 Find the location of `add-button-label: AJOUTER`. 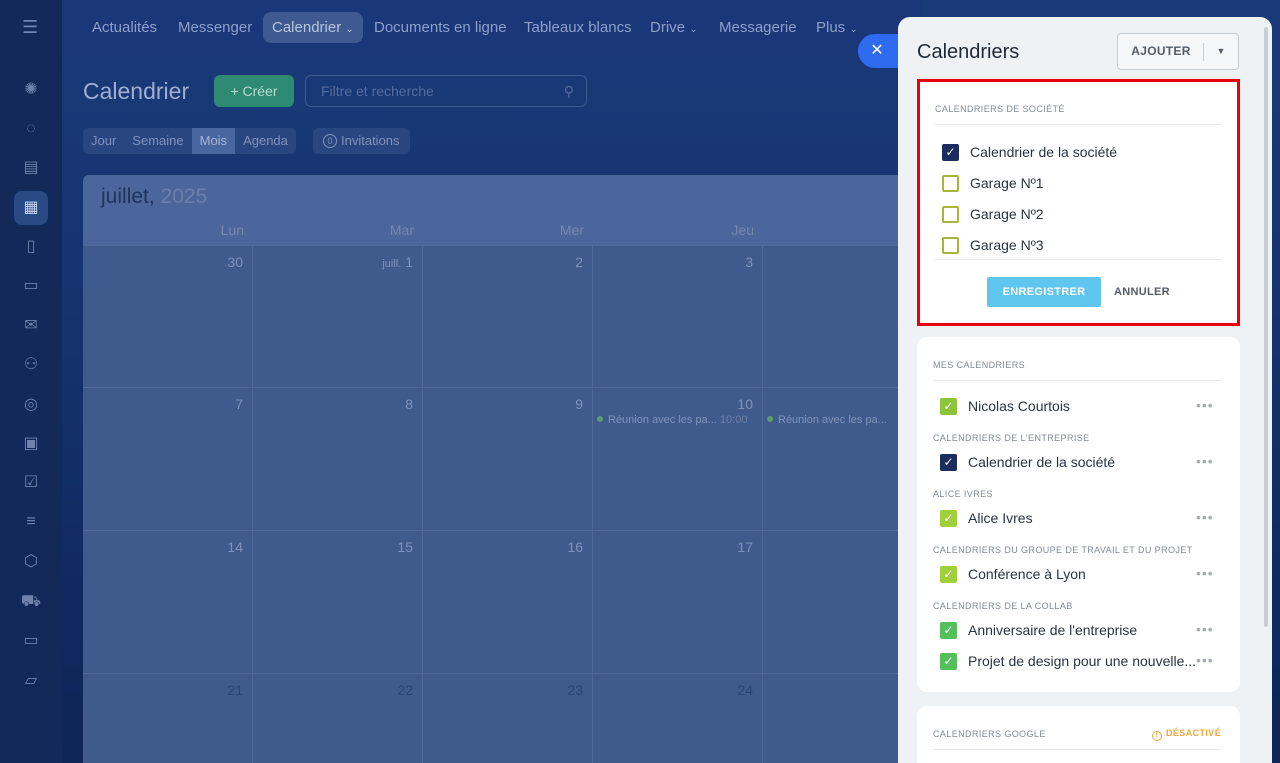

add-button-label: AJOUTER is located at coordinates (1161, 51).